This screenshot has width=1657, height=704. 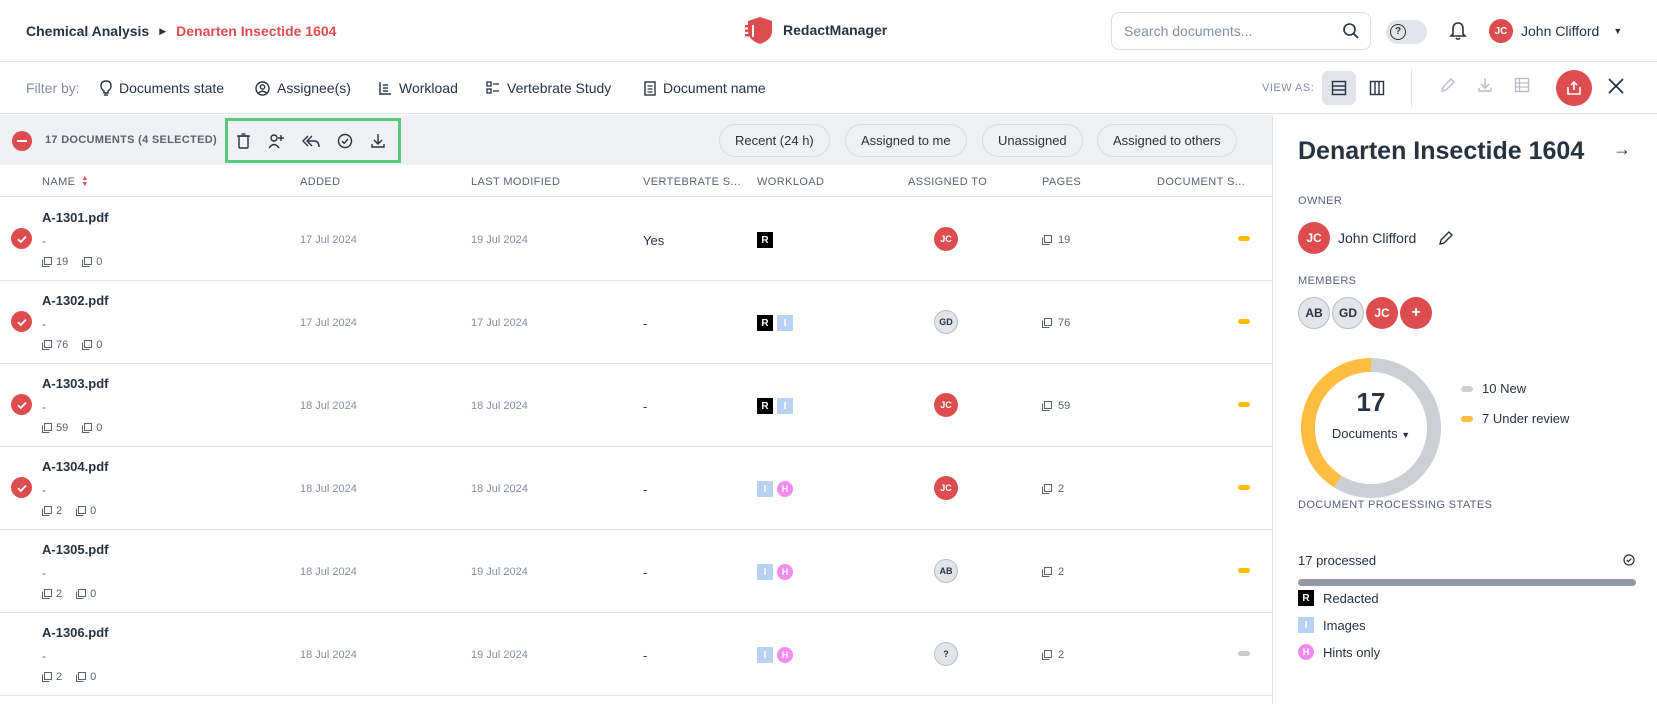 What do you see at coordinates (1056, 406) in the screenshot?
I see `pages-cell: 59` at bounding box center [1056, 406].